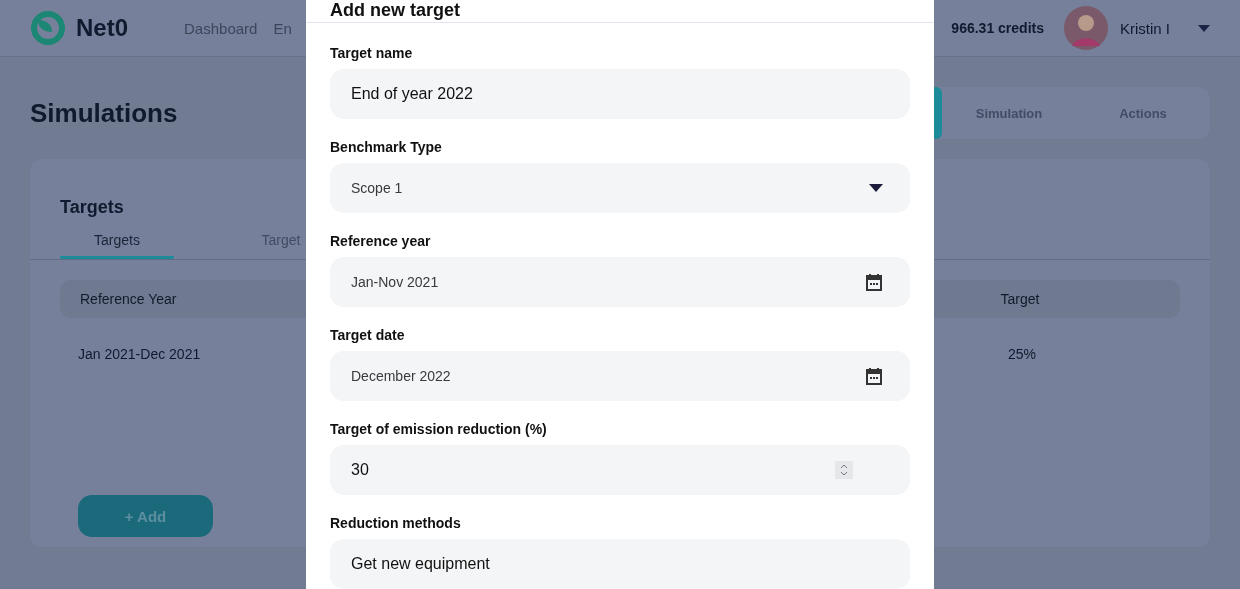 This screenshot has width=1240, height=589. What do you see at coordinates (221, 28) in the screenshot?
I see `nav-link: Dashboard` at bounding box center [221, 28].